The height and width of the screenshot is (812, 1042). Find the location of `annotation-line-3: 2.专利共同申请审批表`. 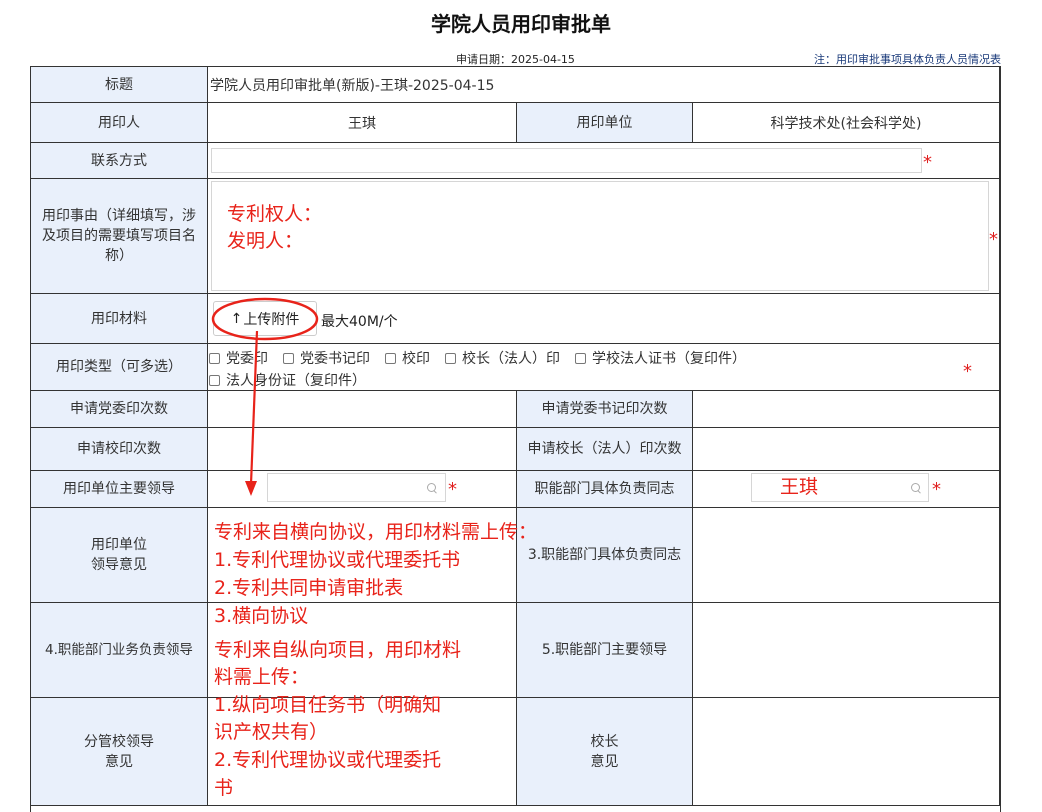

annotation-line-3: 2.专利共同申请审批表 is located at coordinates (309, 588).